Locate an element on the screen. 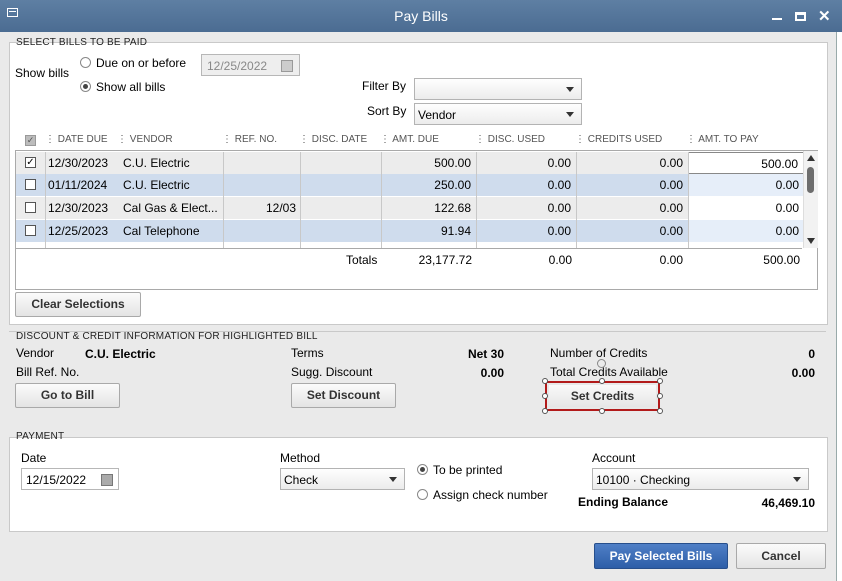  vendor-label: Vendor is located at coordinates (35, 353).